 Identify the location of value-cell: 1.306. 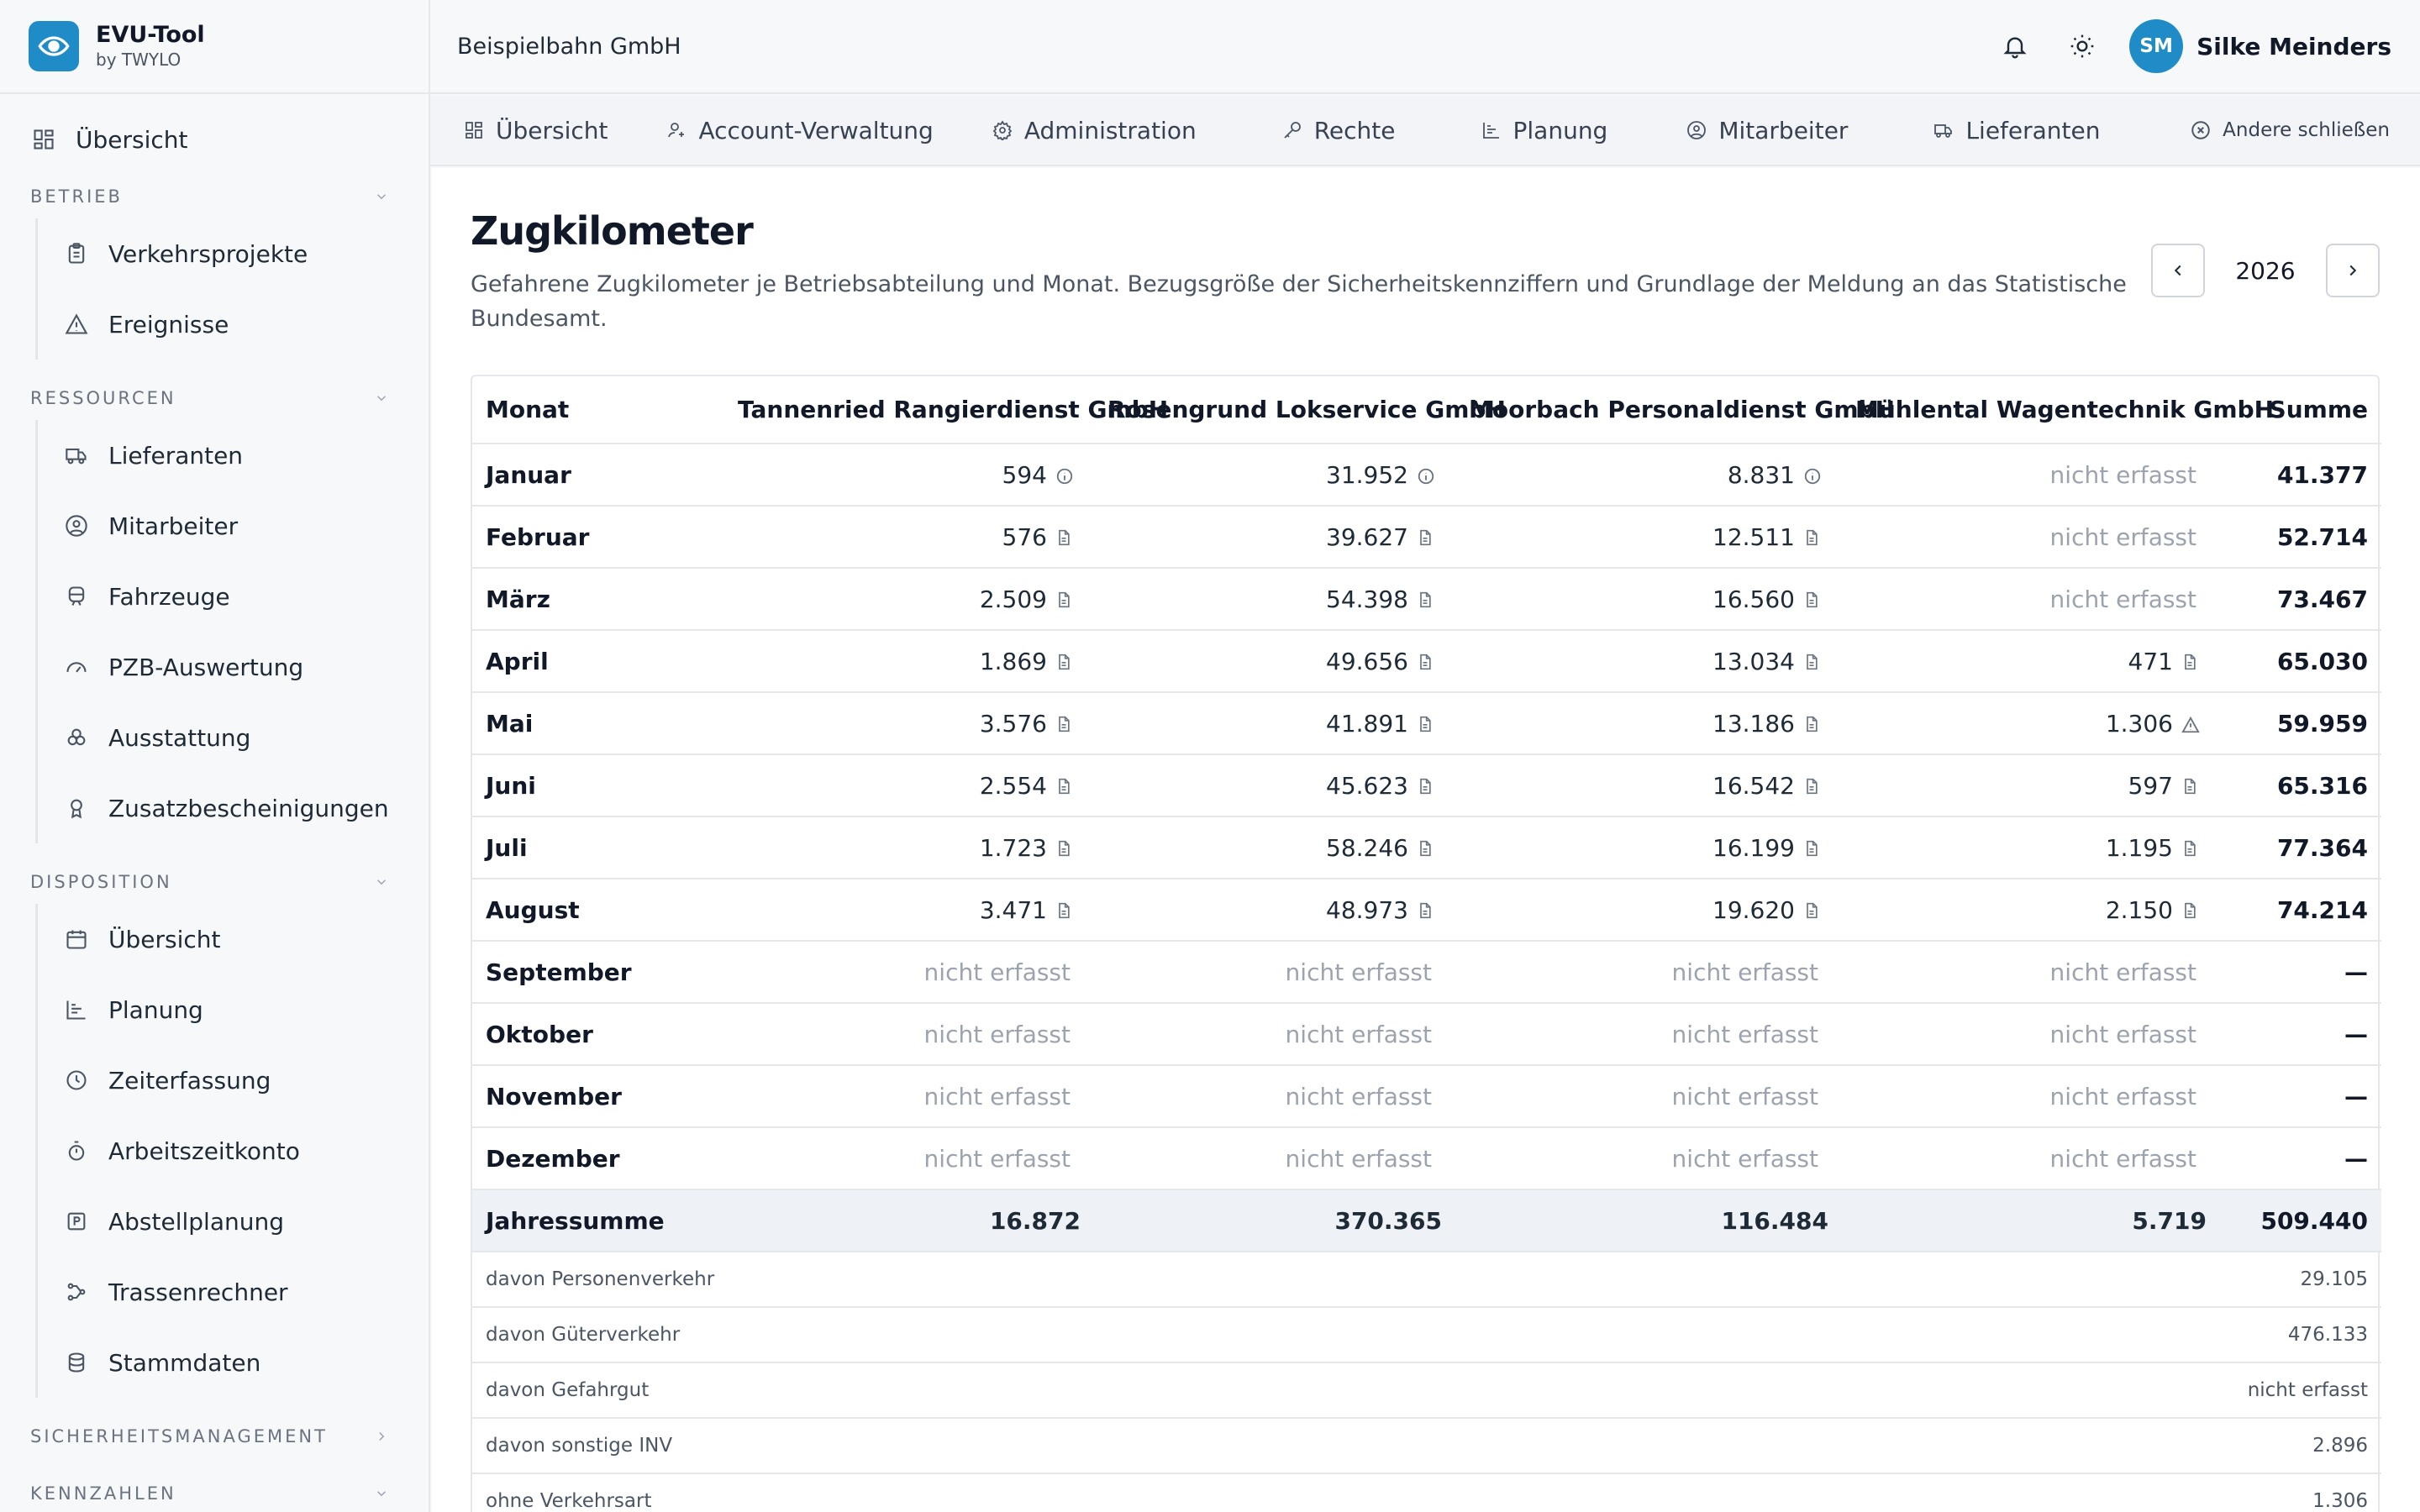
(2031, 723).